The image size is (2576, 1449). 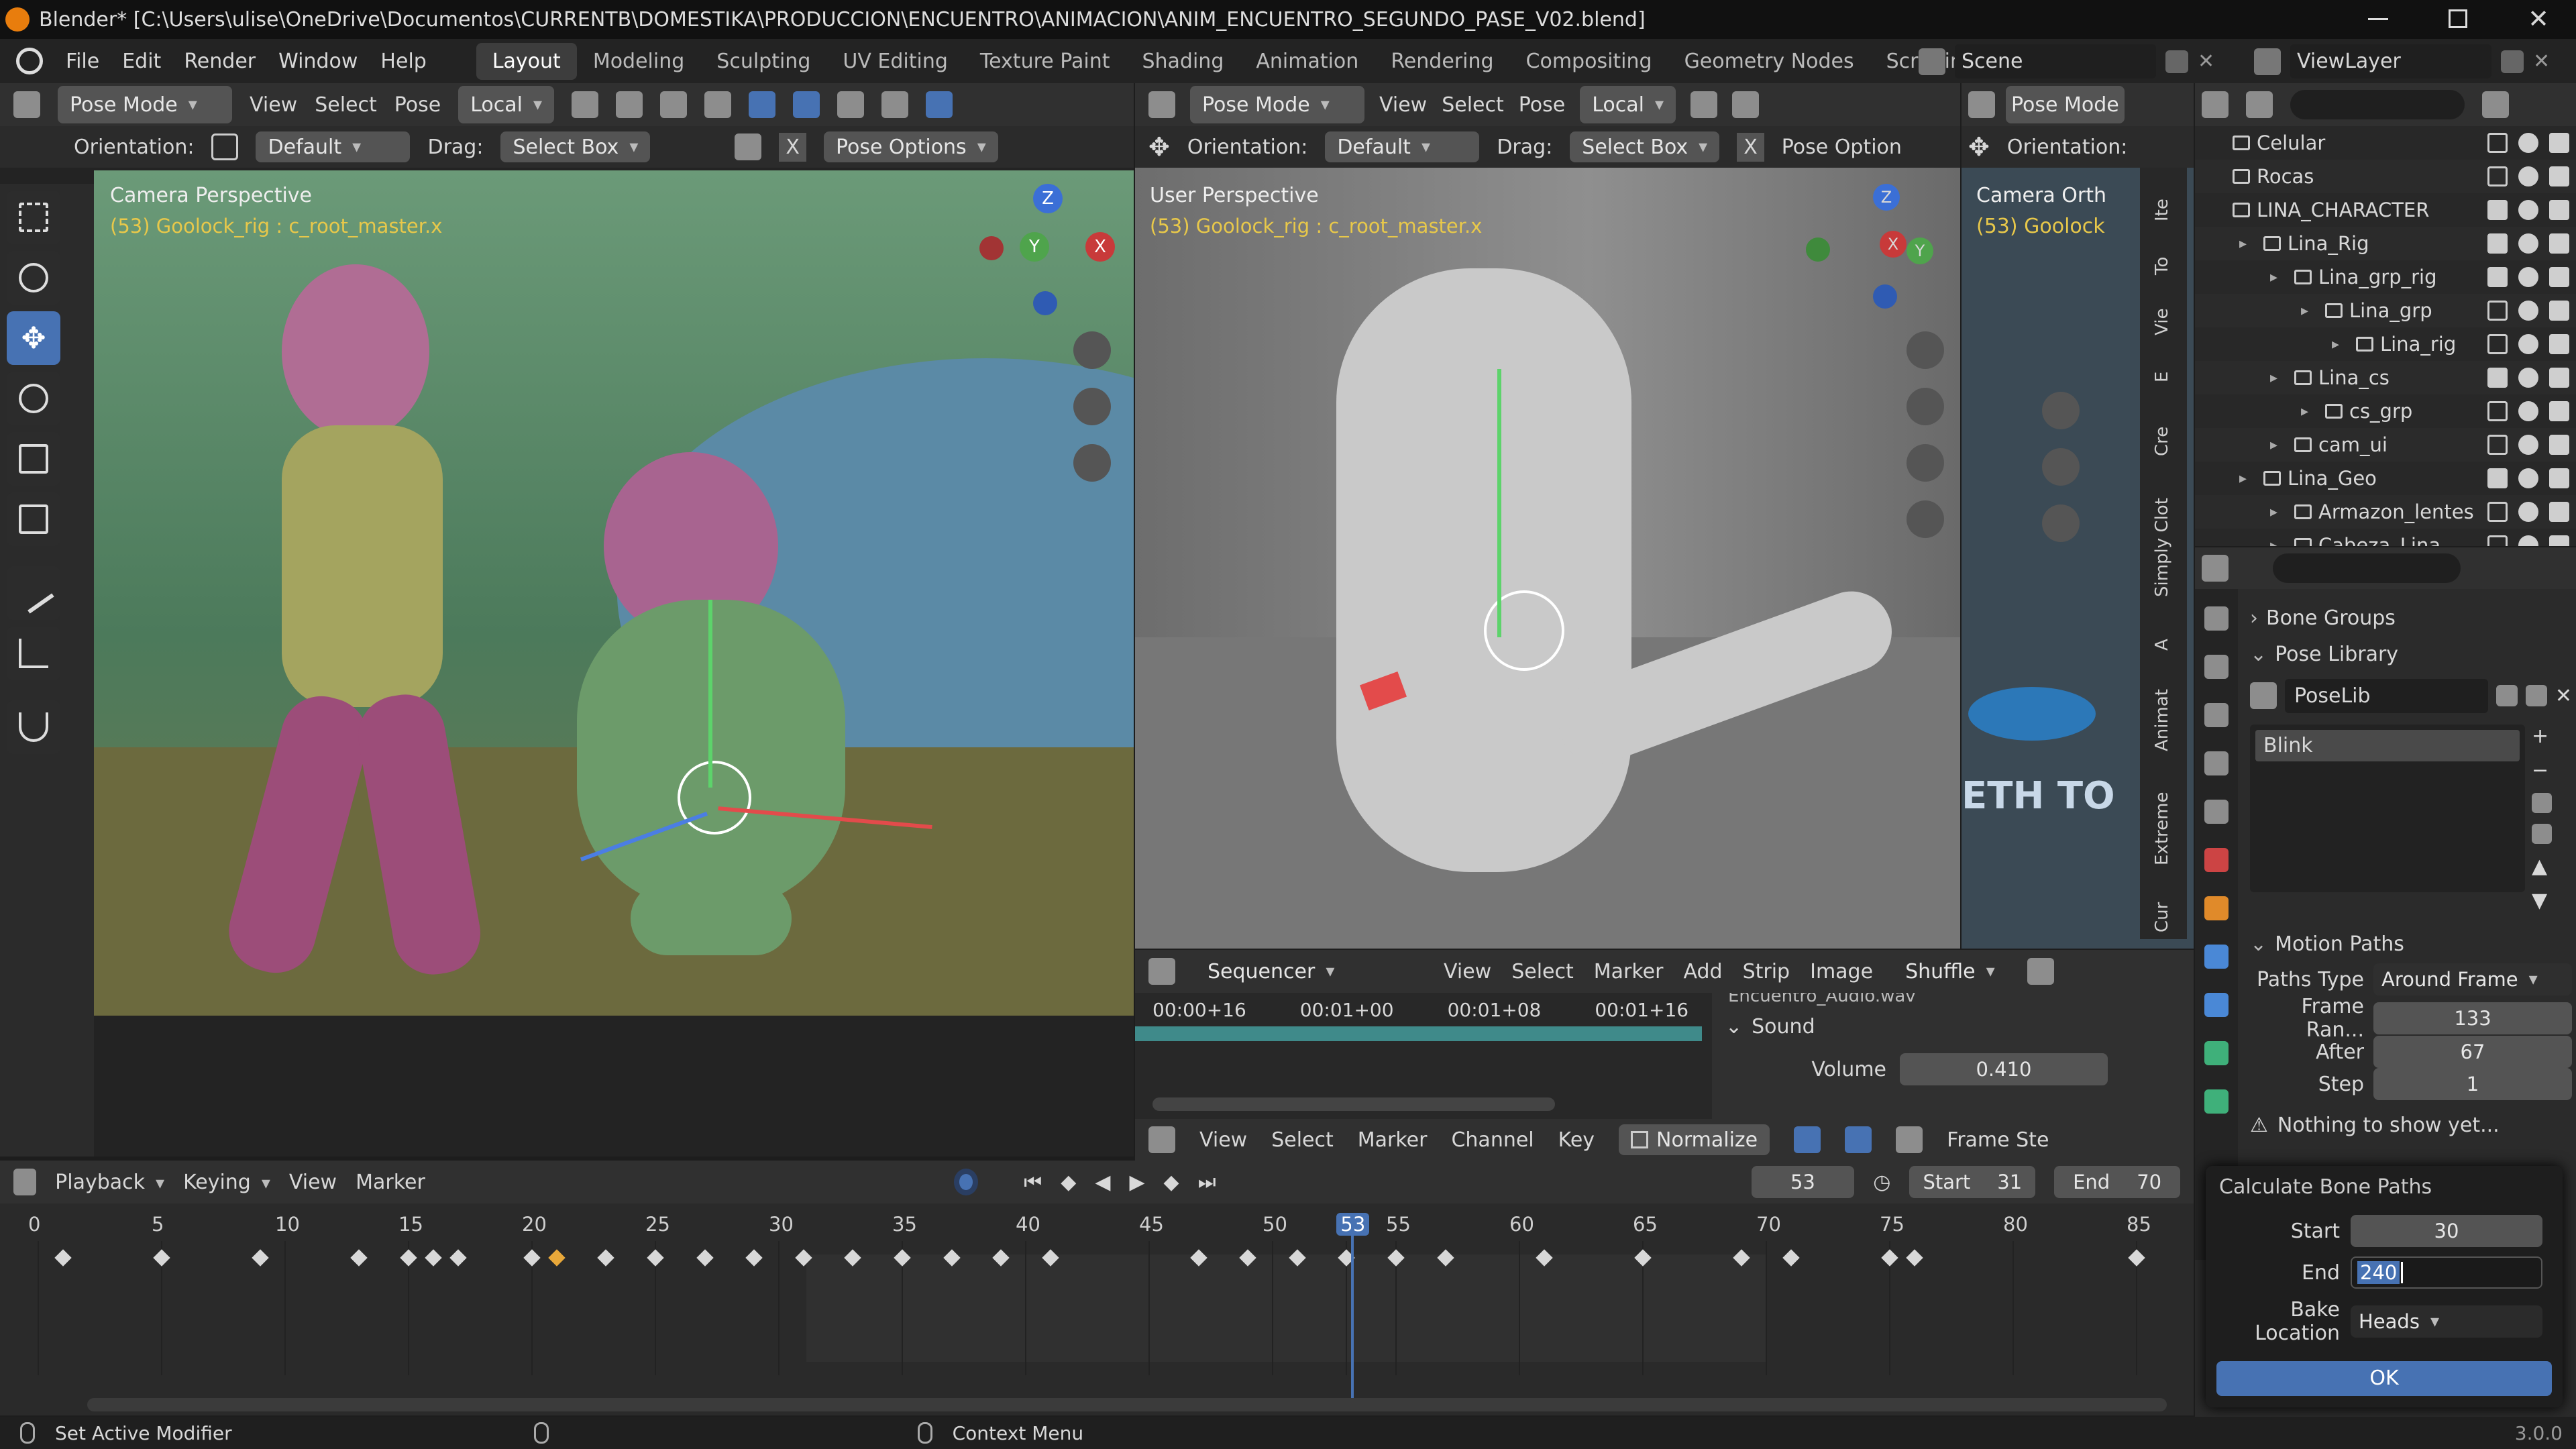 What do you see at coordinates (762, 104) in the screenshot?
I see `gizmo-icon` at bounding box center [762, 104].